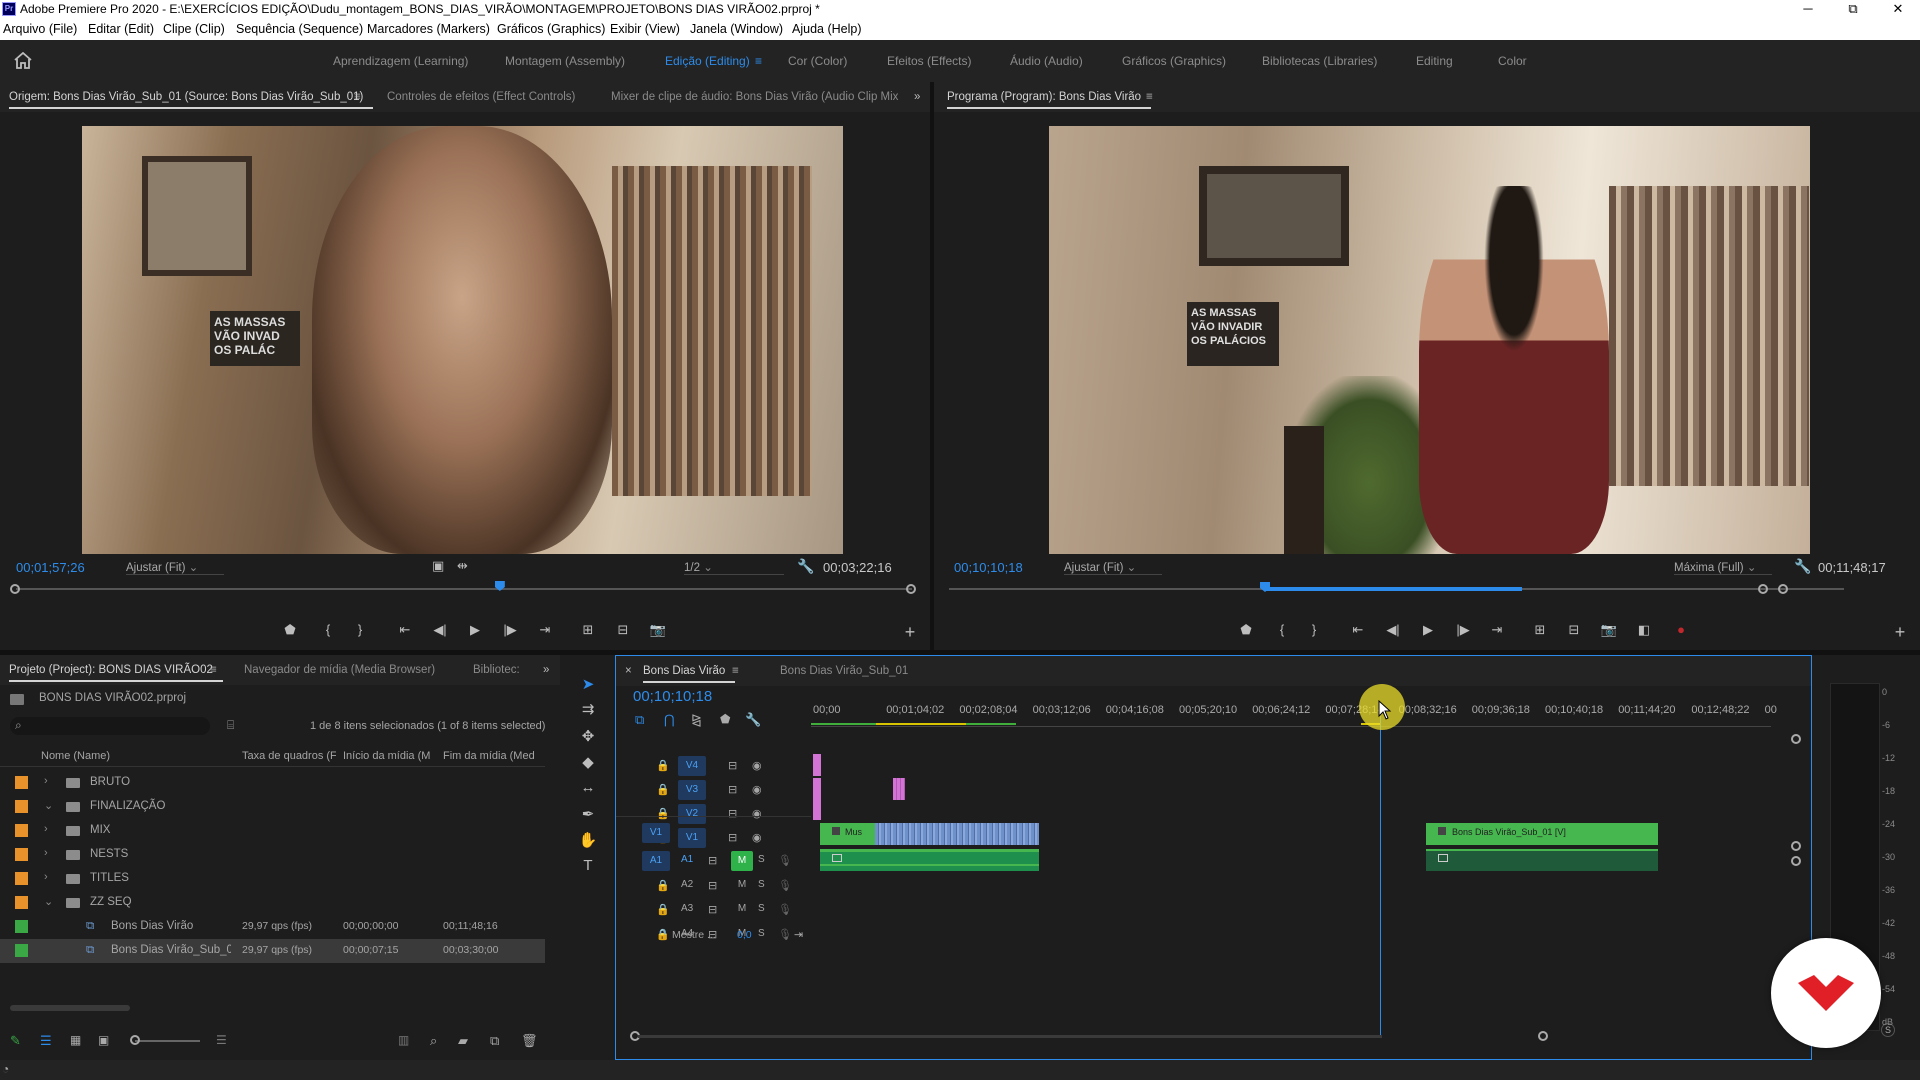 The width and height of the screenshot is (1920, 1080). I want to click on source-scrubber, so click(464, 589).